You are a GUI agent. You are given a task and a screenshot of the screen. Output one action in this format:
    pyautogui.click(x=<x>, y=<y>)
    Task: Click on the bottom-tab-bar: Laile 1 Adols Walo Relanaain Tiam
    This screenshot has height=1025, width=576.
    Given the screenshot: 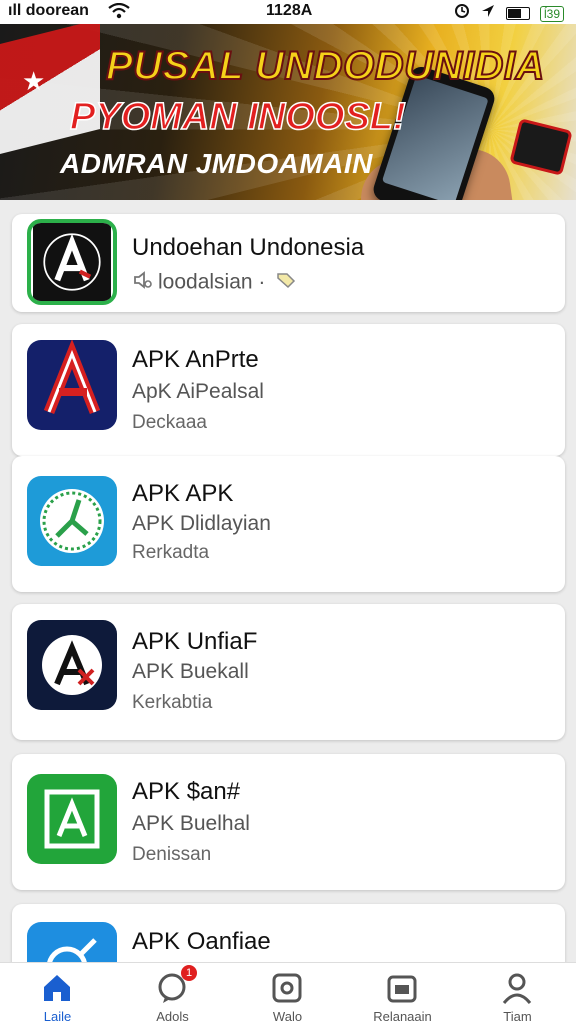 What is the action you would take?
    pyautogui.click(x=288, y=993)
    